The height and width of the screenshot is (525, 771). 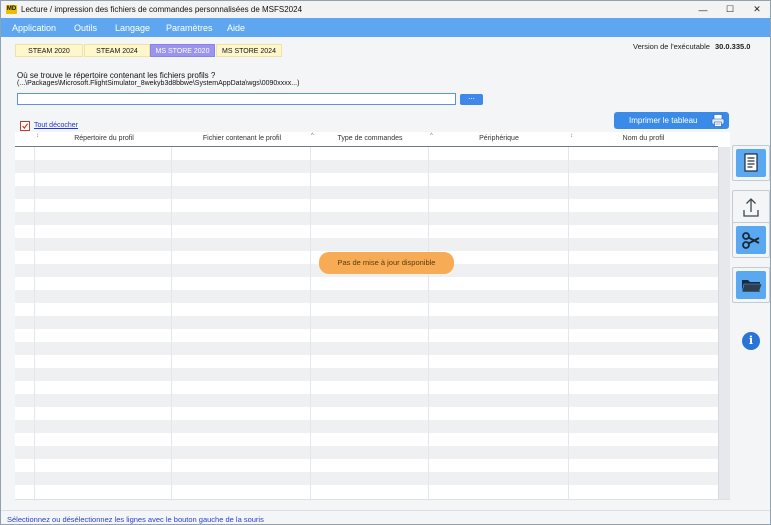 What do you see at coordinates (56, 125) in the screenshot?
I see `uncheck-all-link: Tout décocher` at bounding box center [56, 125].